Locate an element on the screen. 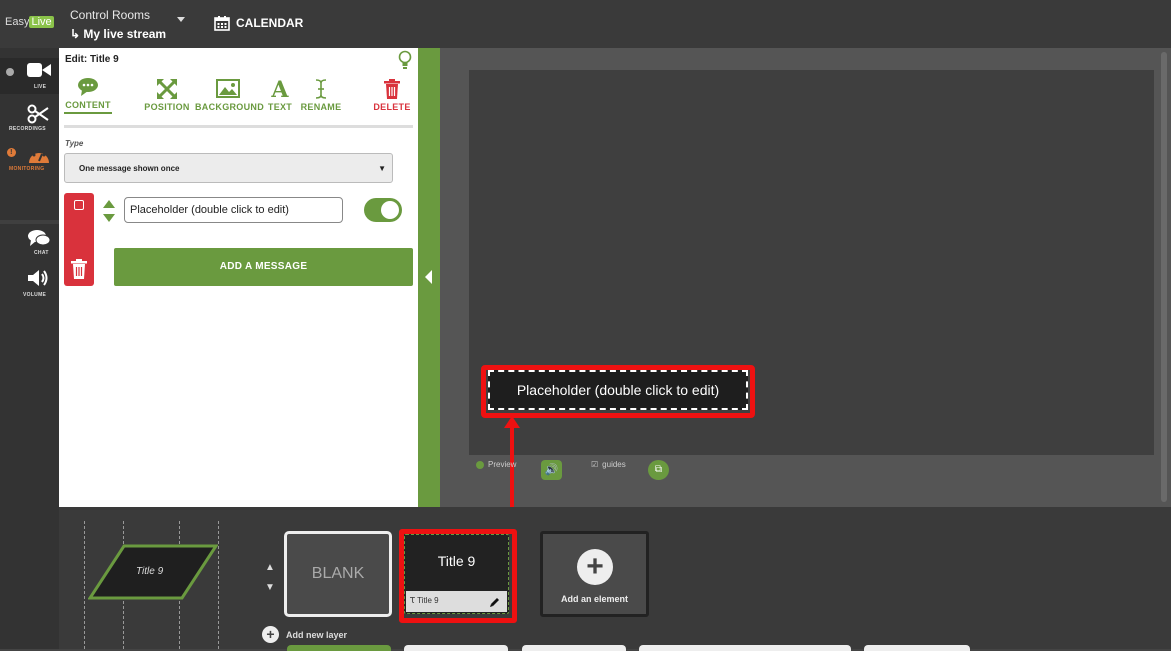  add-new-layer-button: + Add new layer is located at coordinates (304, 634).